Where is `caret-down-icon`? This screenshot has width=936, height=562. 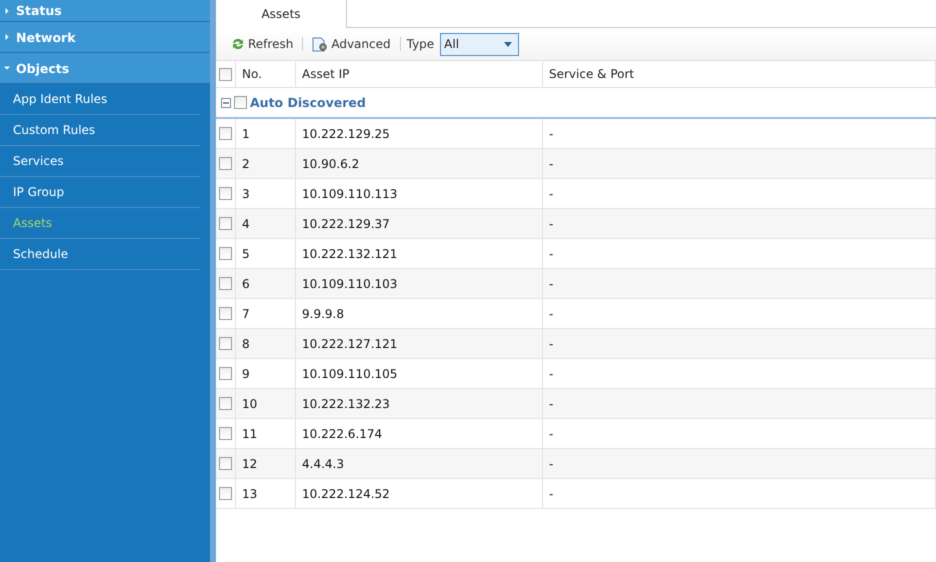 caret-down-icon is located at coordinates (7, 68).